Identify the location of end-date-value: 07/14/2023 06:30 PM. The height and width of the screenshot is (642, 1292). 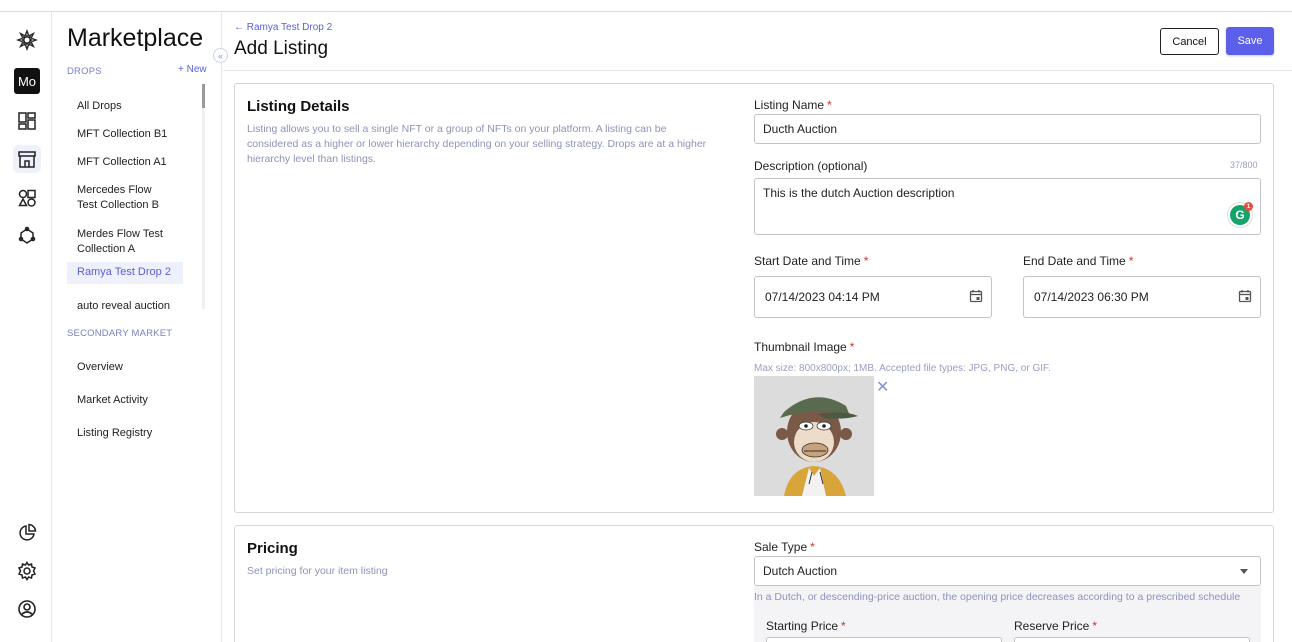
(1091, 297).